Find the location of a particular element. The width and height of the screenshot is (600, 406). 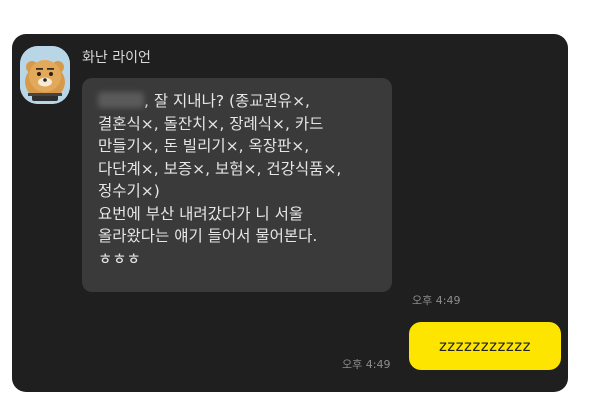

outgoing-message-text: zzzzzzzzzzz is located at coordinates (485, 346).